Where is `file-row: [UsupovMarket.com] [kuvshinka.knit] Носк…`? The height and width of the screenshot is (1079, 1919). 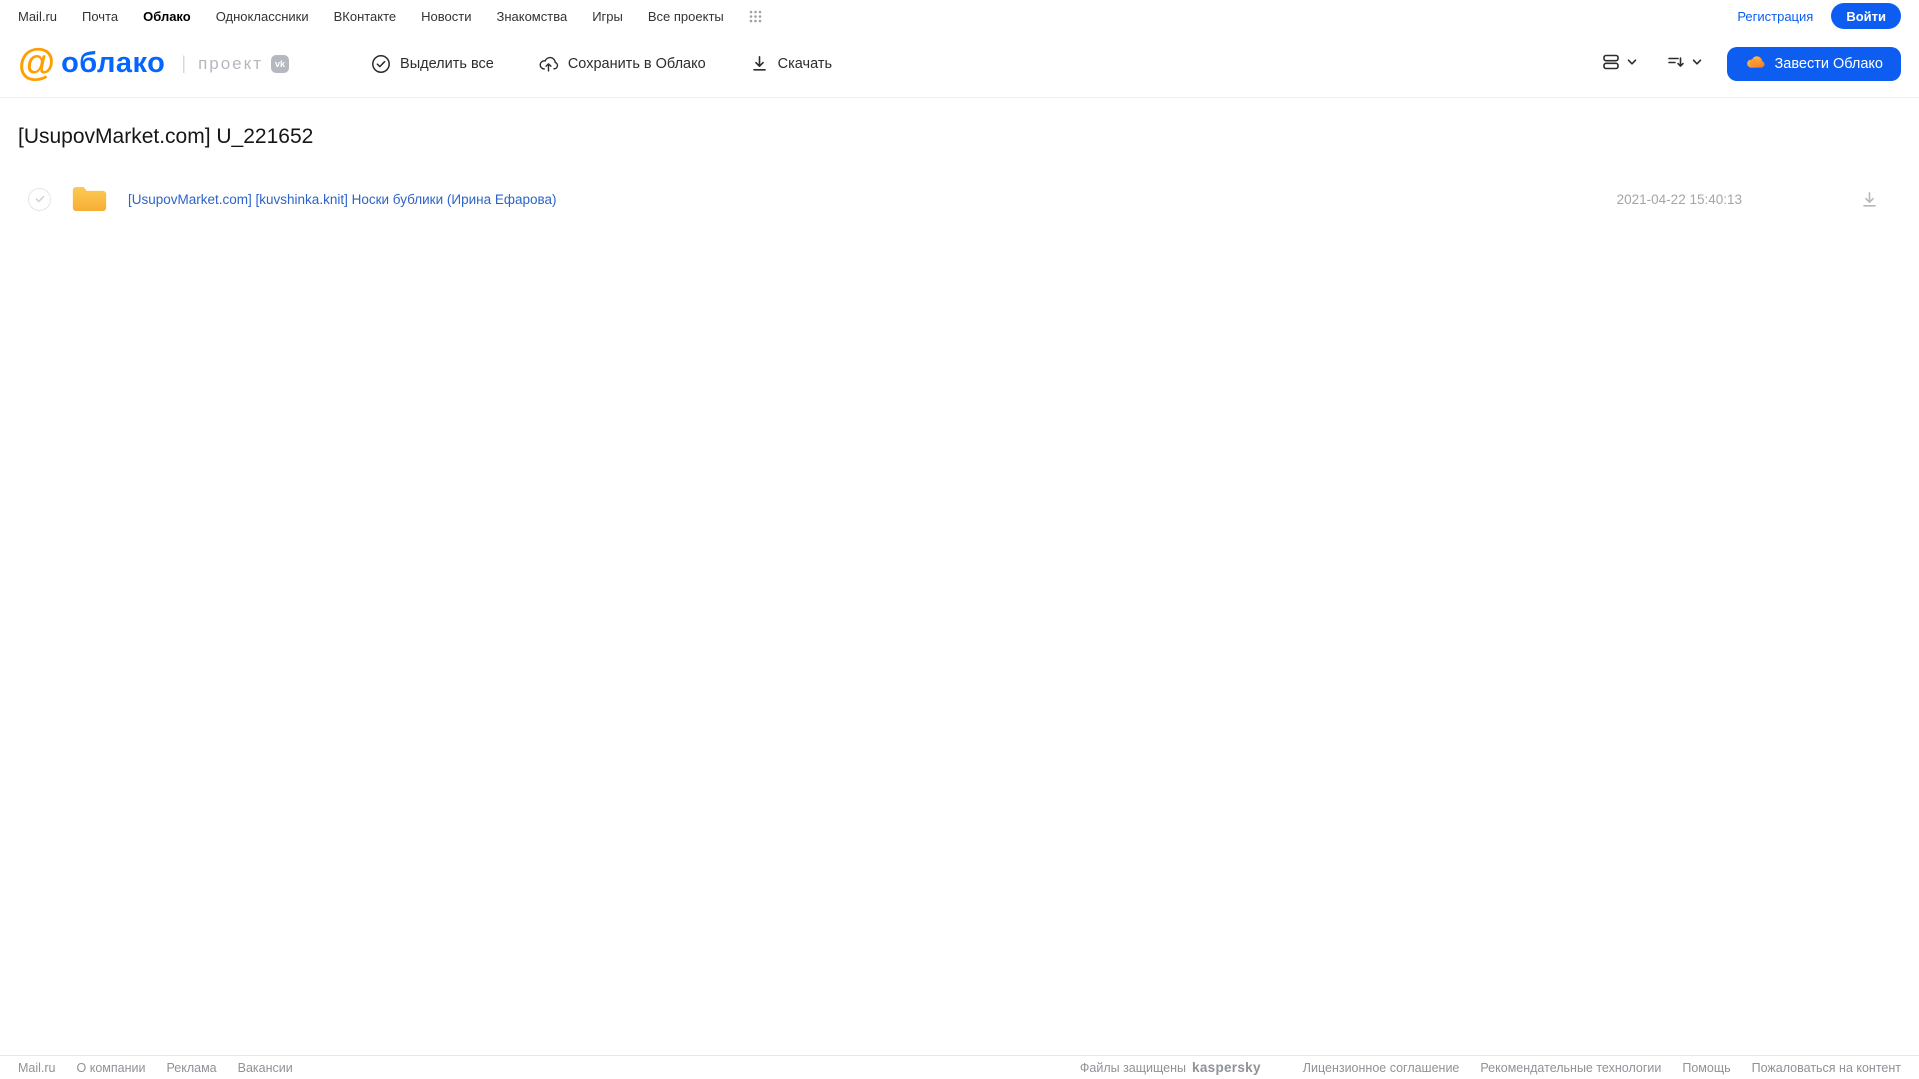
file-row: [UsupovMarket.com] [kuvshinka.knit] Носк… is located at coordinates (959, 199).